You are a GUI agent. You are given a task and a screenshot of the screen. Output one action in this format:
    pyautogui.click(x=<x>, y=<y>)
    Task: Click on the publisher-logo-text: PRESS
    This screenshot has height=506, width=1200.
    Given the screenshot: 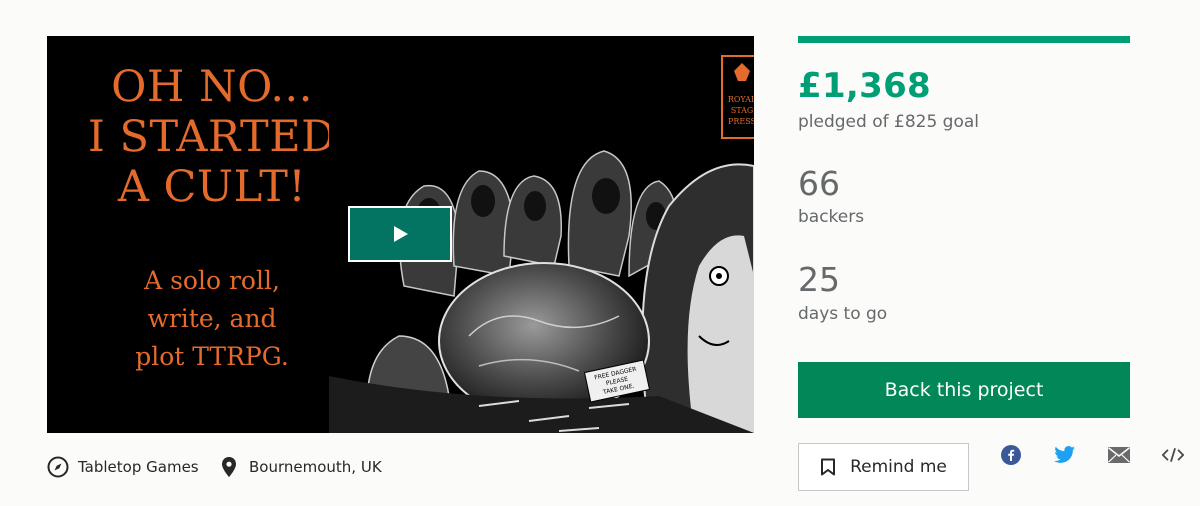 What is the action you would take?
    pyautogui.click(x=741, y=121)
    